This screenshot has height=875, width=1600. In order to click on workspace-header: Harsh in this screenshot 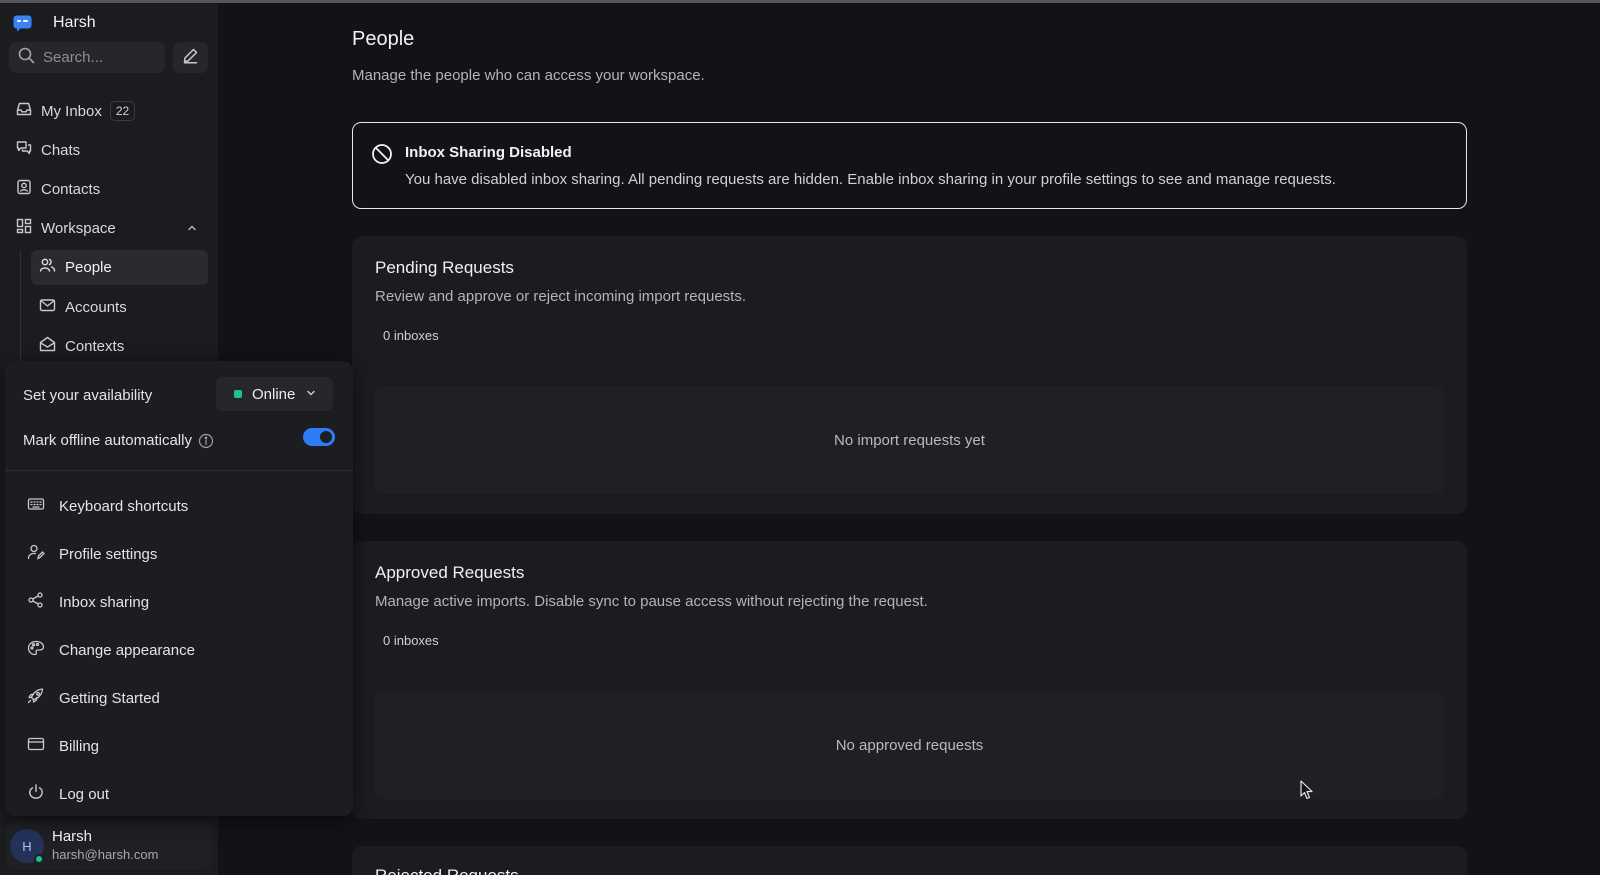, I will do `click(54, 23)`.